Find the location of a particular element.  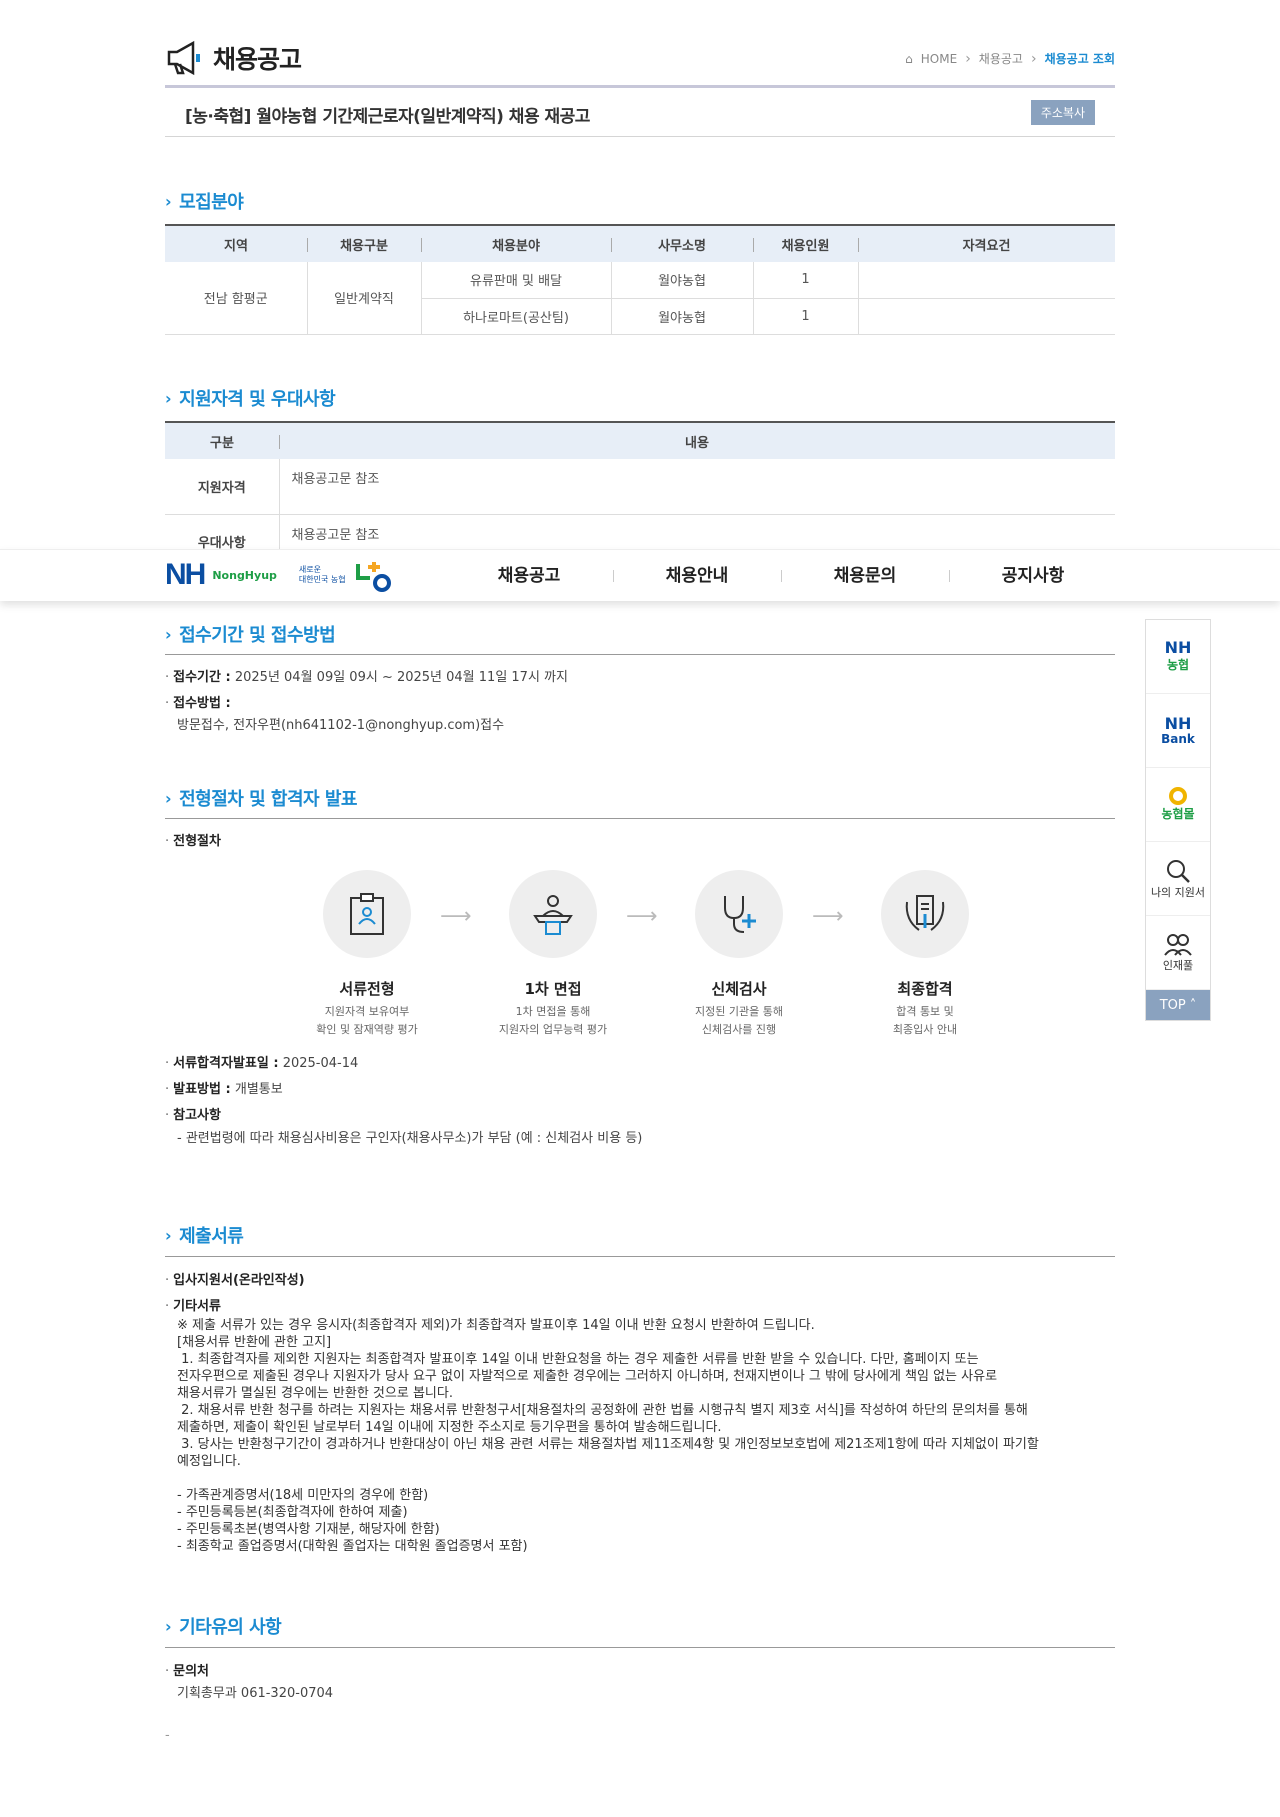

nh-logo-mark: NH is located at coordinates (185, 574).